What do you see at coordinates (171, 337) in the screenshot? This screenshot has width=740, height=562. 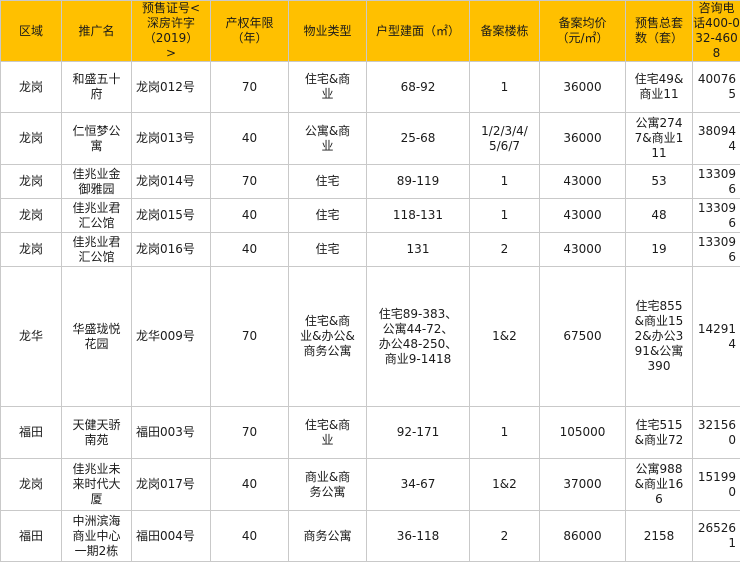 I see `permit-cell: 龙华009号` at bounding box center [171, 337].